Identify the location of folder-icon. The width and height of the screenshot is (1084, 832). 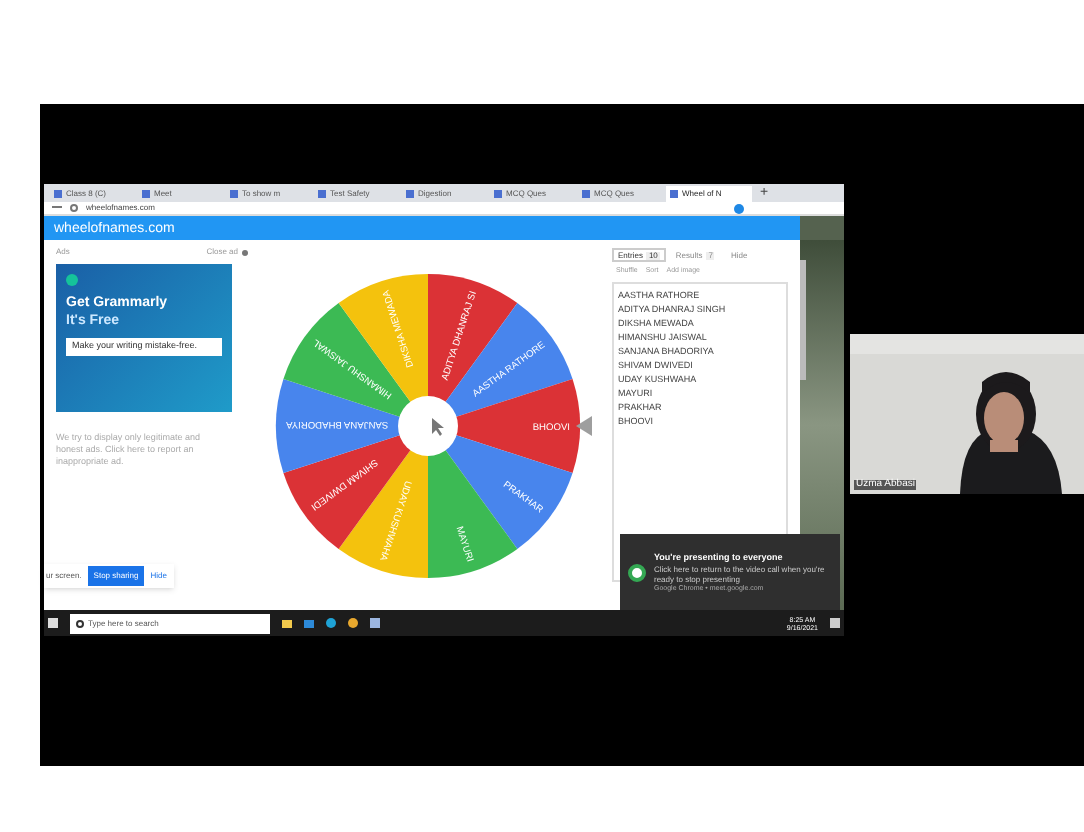
(287, 623).